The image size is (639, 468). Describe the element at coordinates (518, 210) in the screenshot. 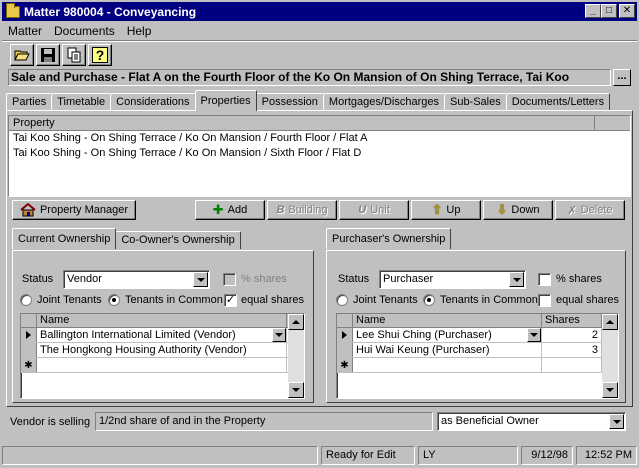

I see `down-button: ⇩ Down` at that location.